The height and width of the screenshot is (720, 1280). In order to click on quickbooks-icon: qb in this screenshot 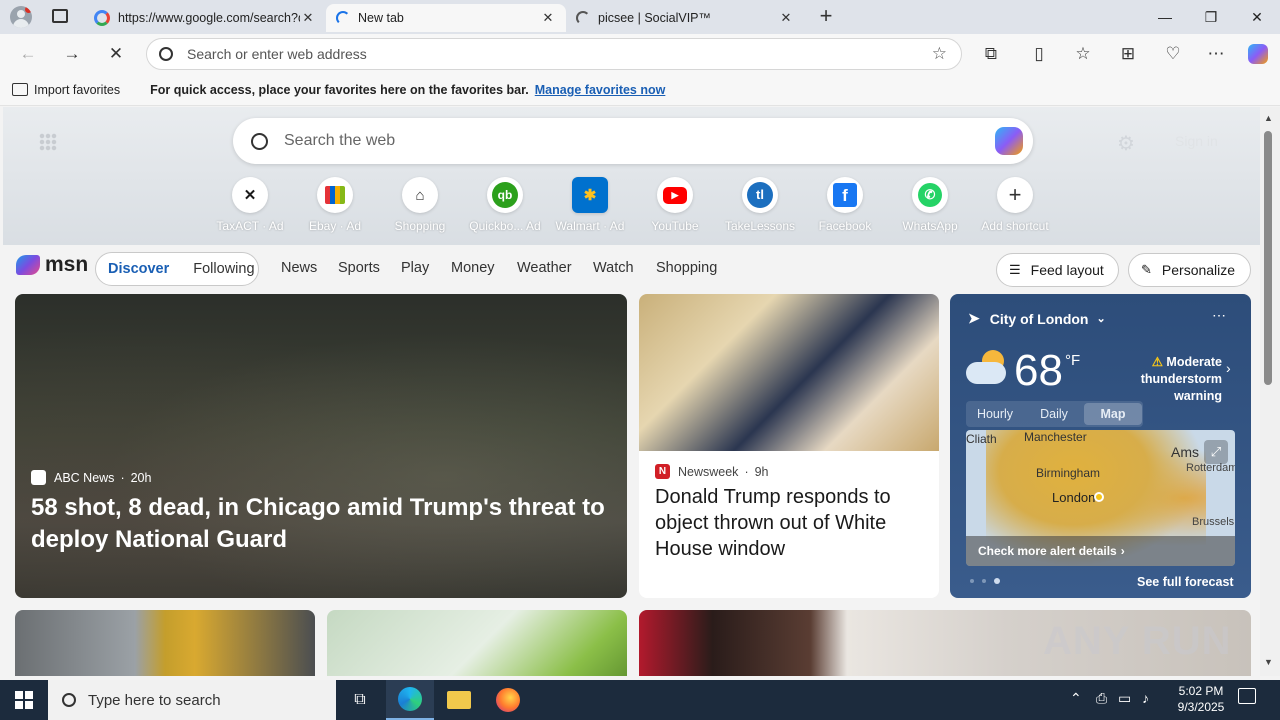, I will do `click(505, 195)`.